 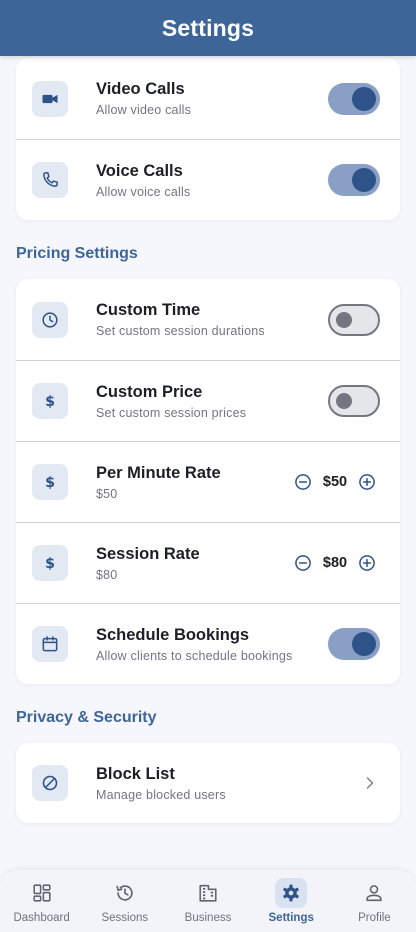 What do you see at coordinates (77, 253) in the screenshot?
I see `pricing-section-title: Pricing Settings` at bounding box center [77, 253].